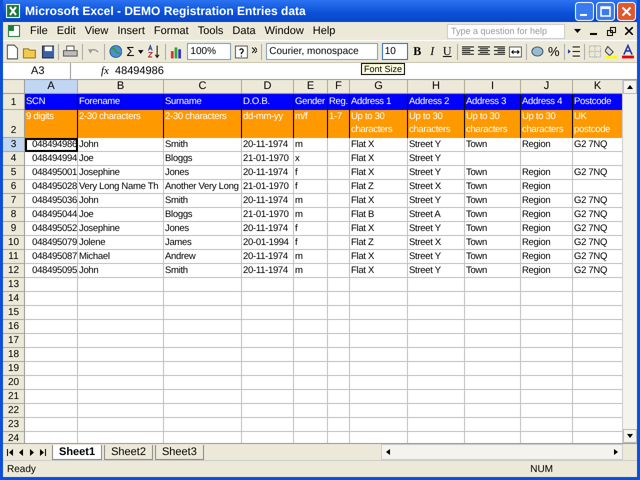 Image resolution: width=640 pixels, height=480 pixels. I want to click on indent-icon, so click(574, 51).